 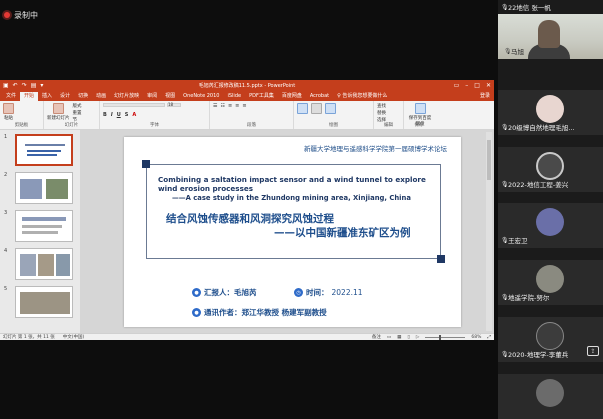 I want to click on align-left-icon: ≡, so click(x=230, y=106).